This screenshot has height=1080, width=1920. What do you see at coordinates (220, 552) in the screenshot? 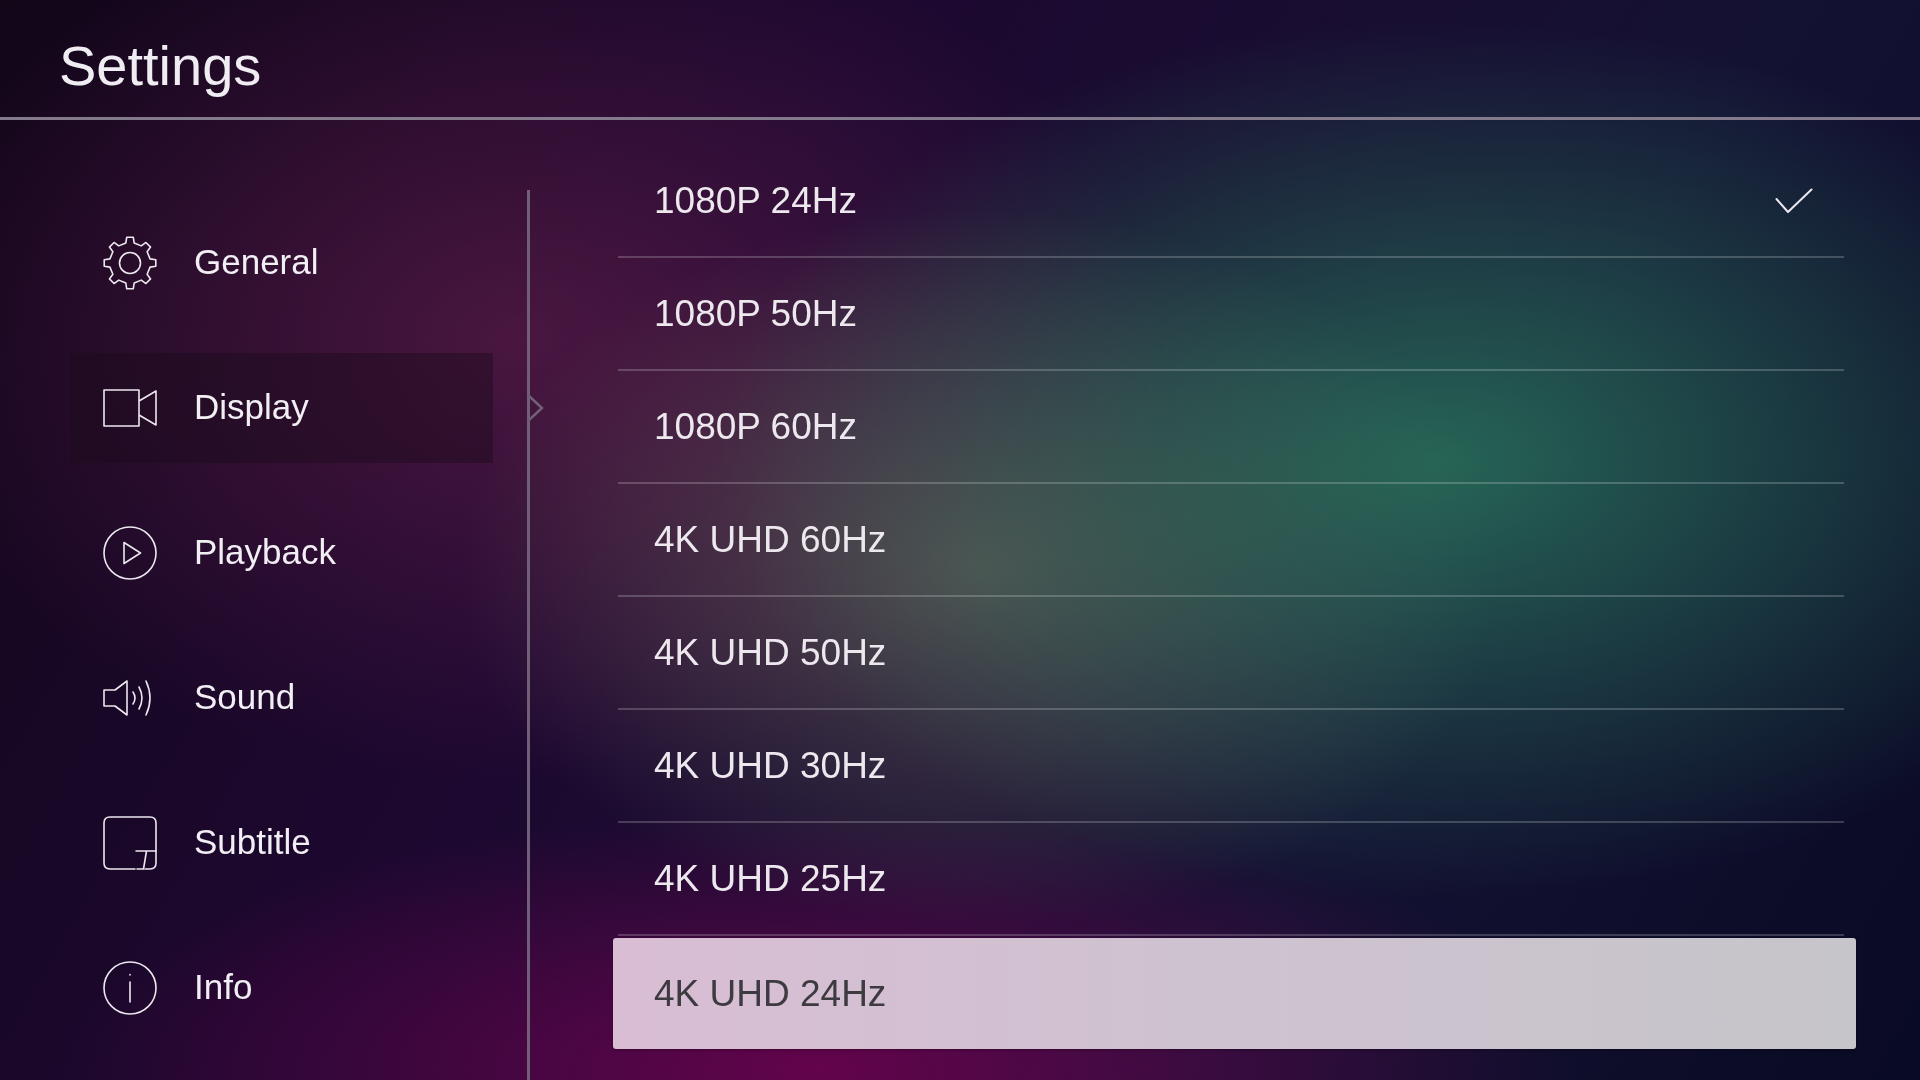
I see `sidebar-item: Playback` at bounding box center [220, 552].